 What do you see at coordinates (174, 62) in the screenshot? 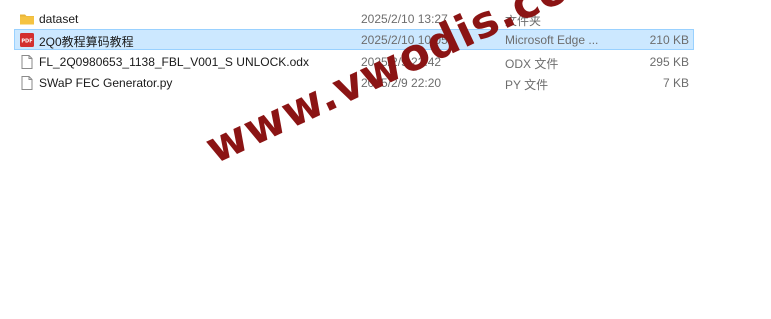
I see `file-name: FL_2Q0980653_1138_FBL_V001_S UNLOCK.odx` at bounding box center [174, 62].